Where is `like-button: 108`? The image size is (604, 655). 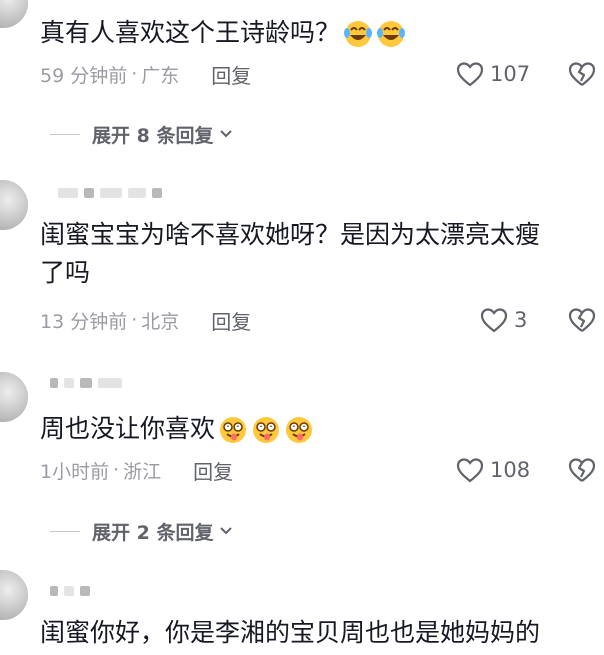
like-button: 108 is located at coordinates (493, 470).